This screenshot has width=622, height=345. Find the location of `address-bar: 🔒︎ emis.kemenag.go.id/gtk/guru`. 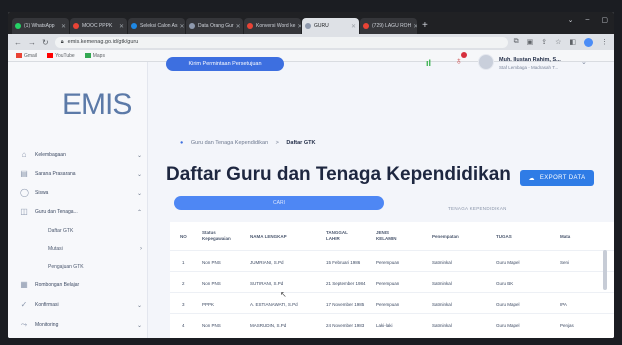

address-bar: 🔒︎ emis.kemenag.go.id/gtk/guru is located at coordinates (281, 42).